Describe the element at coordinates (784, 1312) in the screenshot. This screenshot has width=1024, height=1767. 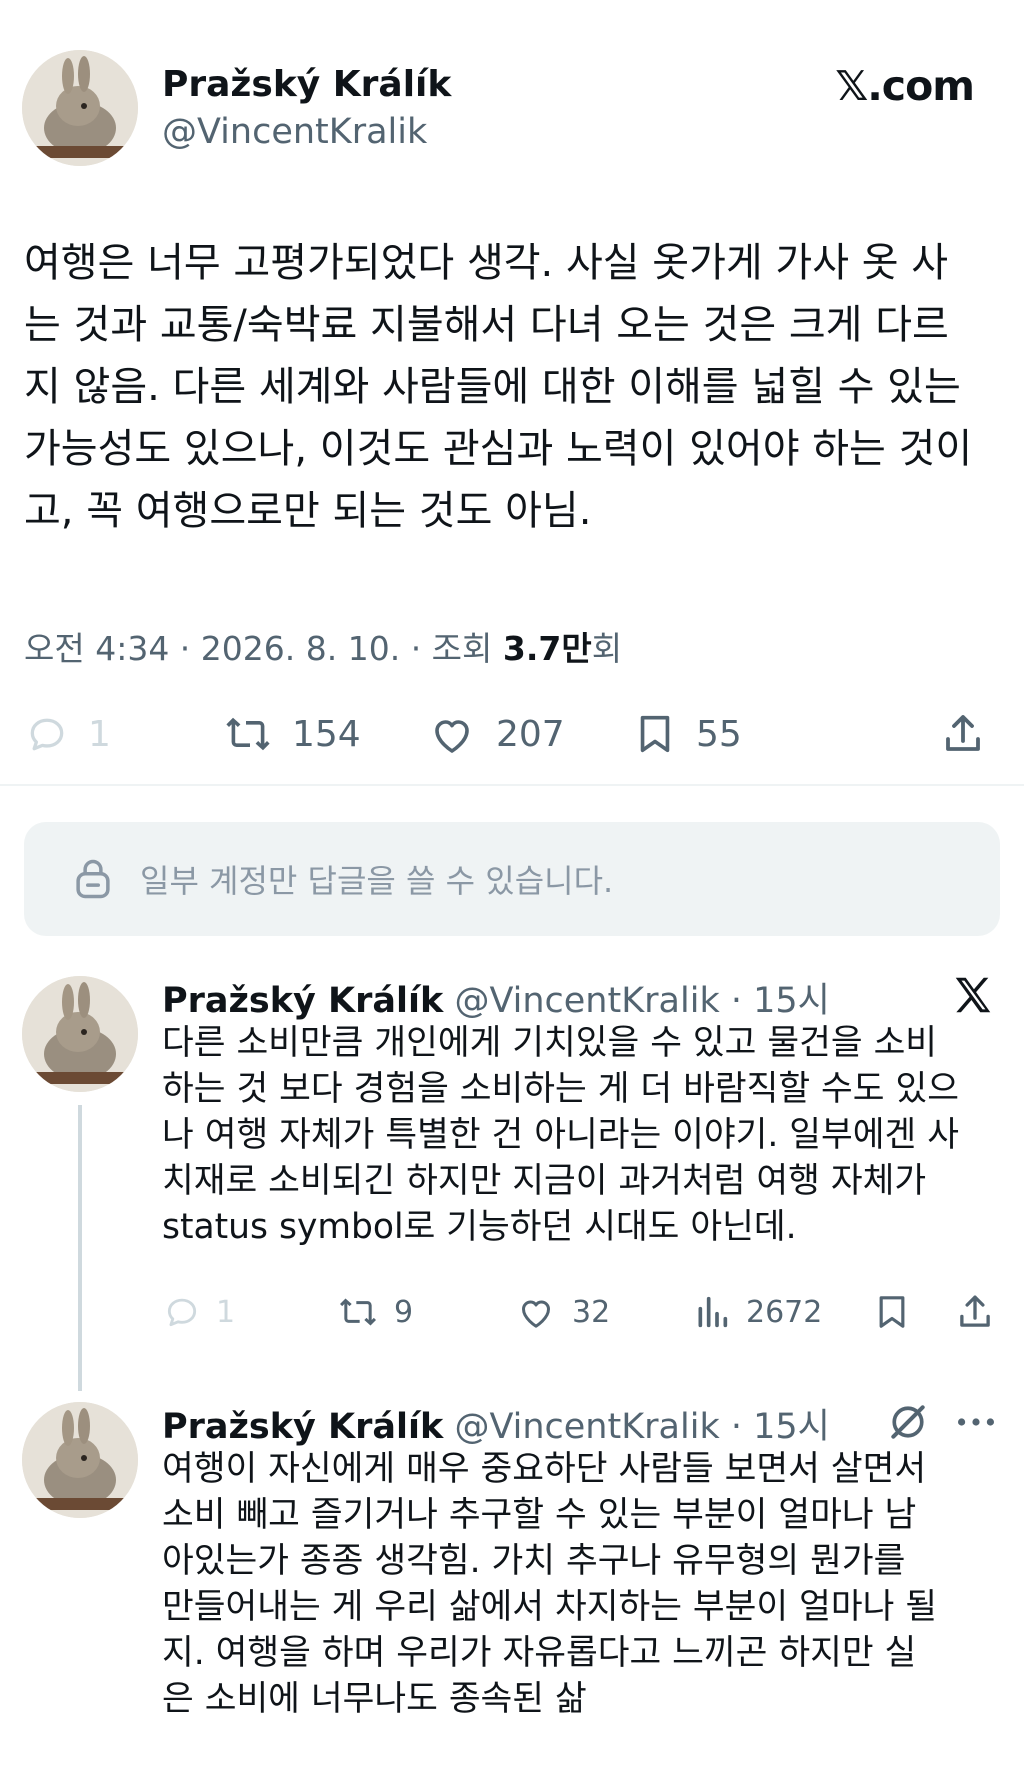
I see `view-count: 2672` at that location.